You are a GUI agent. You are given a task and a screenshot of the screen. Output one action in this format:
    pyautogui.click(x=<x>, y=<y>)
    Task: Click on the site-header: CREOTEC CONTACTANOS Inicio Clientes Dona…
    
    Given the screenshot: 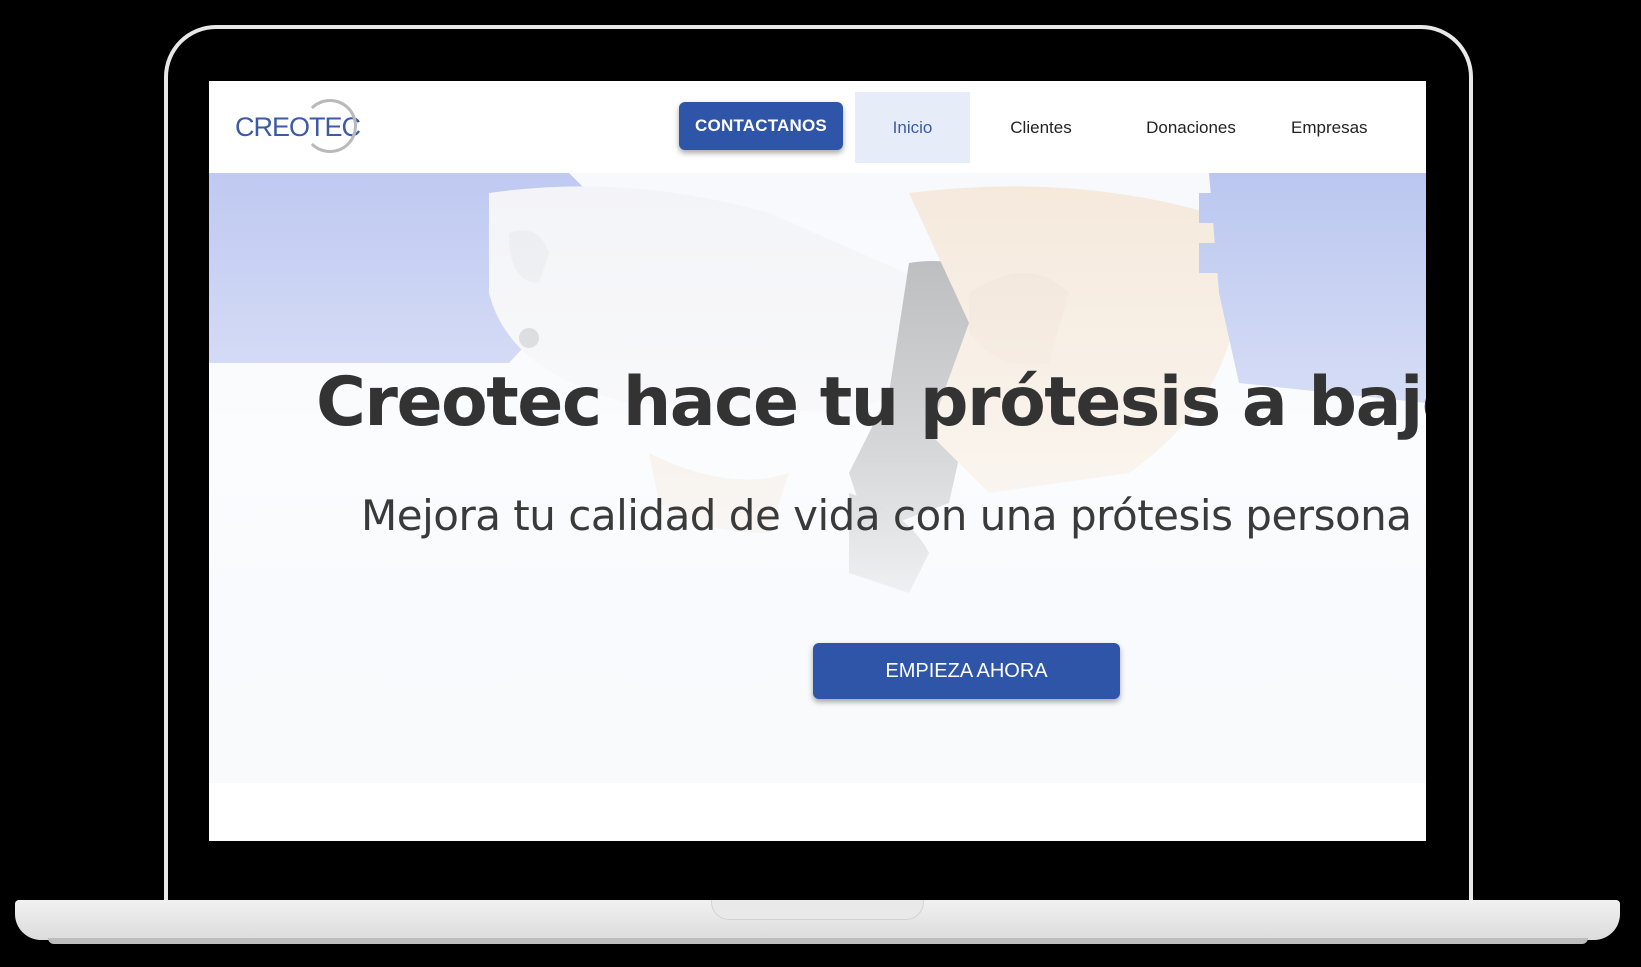 What is the action you would take?
    pyautogui.click(x=817, y=127)
    